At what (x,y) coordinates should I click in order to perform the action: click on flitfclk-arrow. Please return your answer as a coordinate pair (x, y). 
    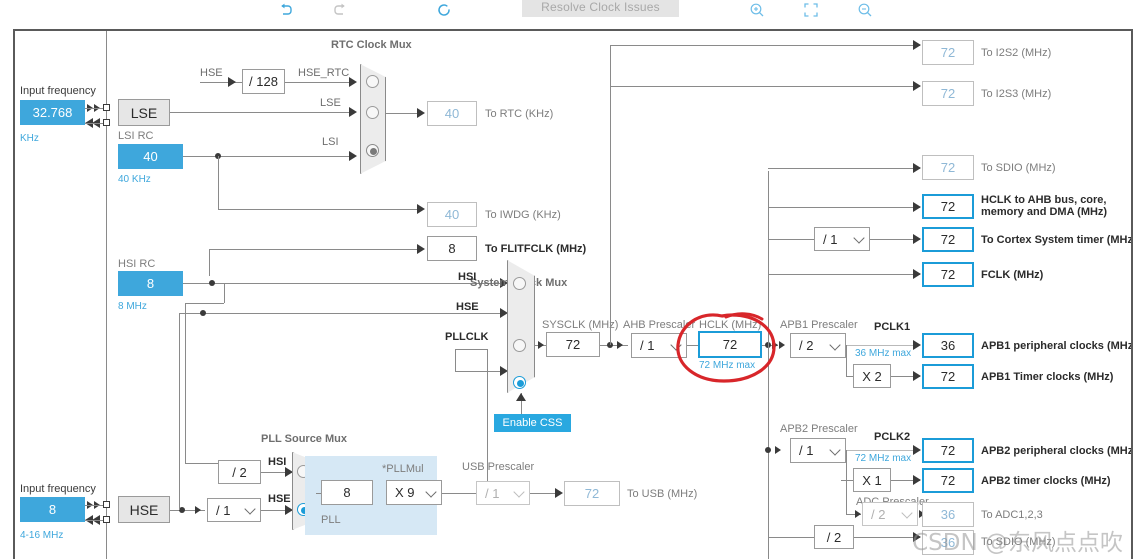
    Looking at the image, I should click on (421, 249).